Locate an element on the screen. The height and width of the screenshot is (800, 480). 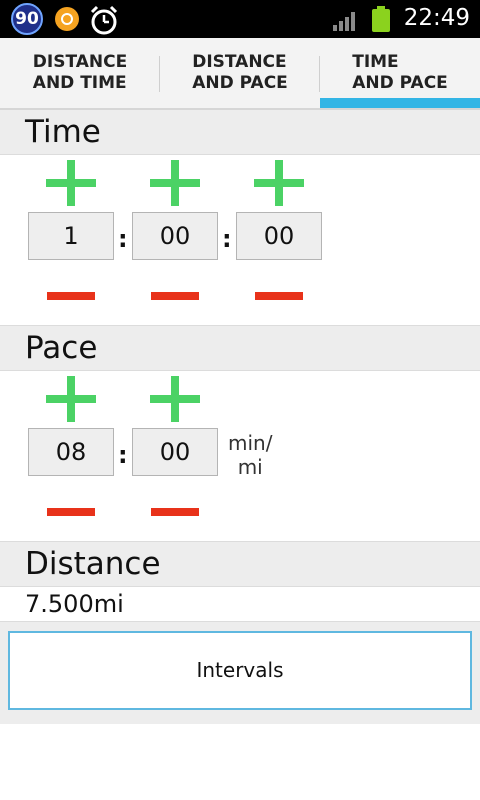
tab-distance-and-time: DISTANCE AND TIME is located at coordinates (80, 73).